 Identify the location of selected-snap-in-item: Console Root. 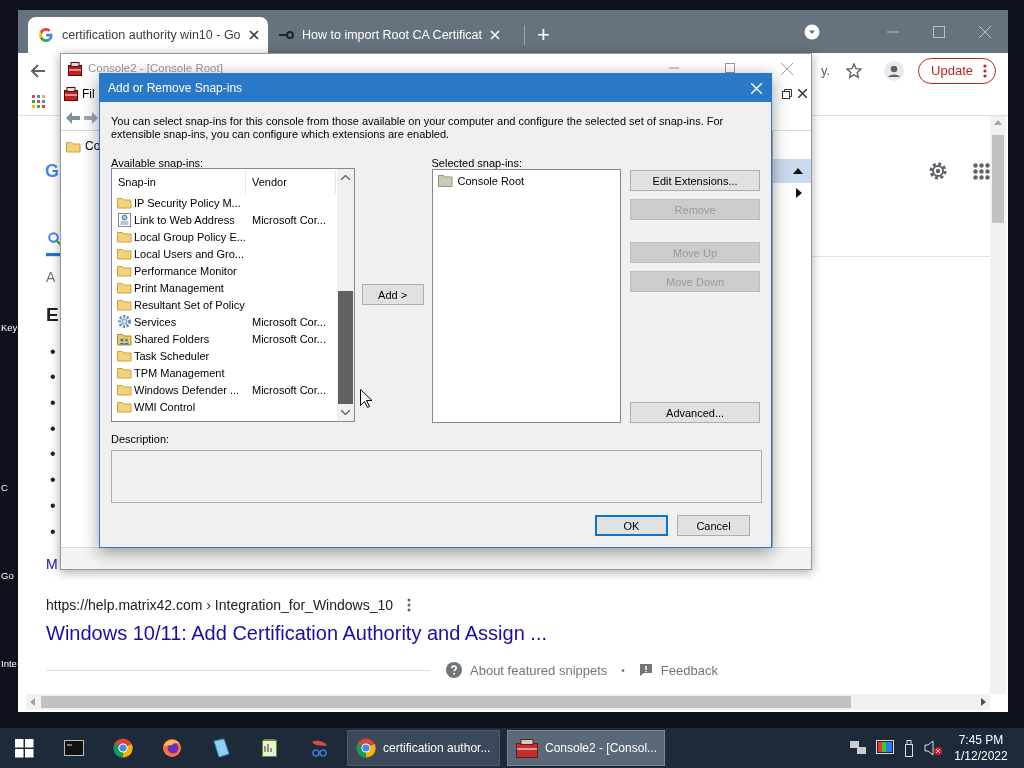
(526, 180).